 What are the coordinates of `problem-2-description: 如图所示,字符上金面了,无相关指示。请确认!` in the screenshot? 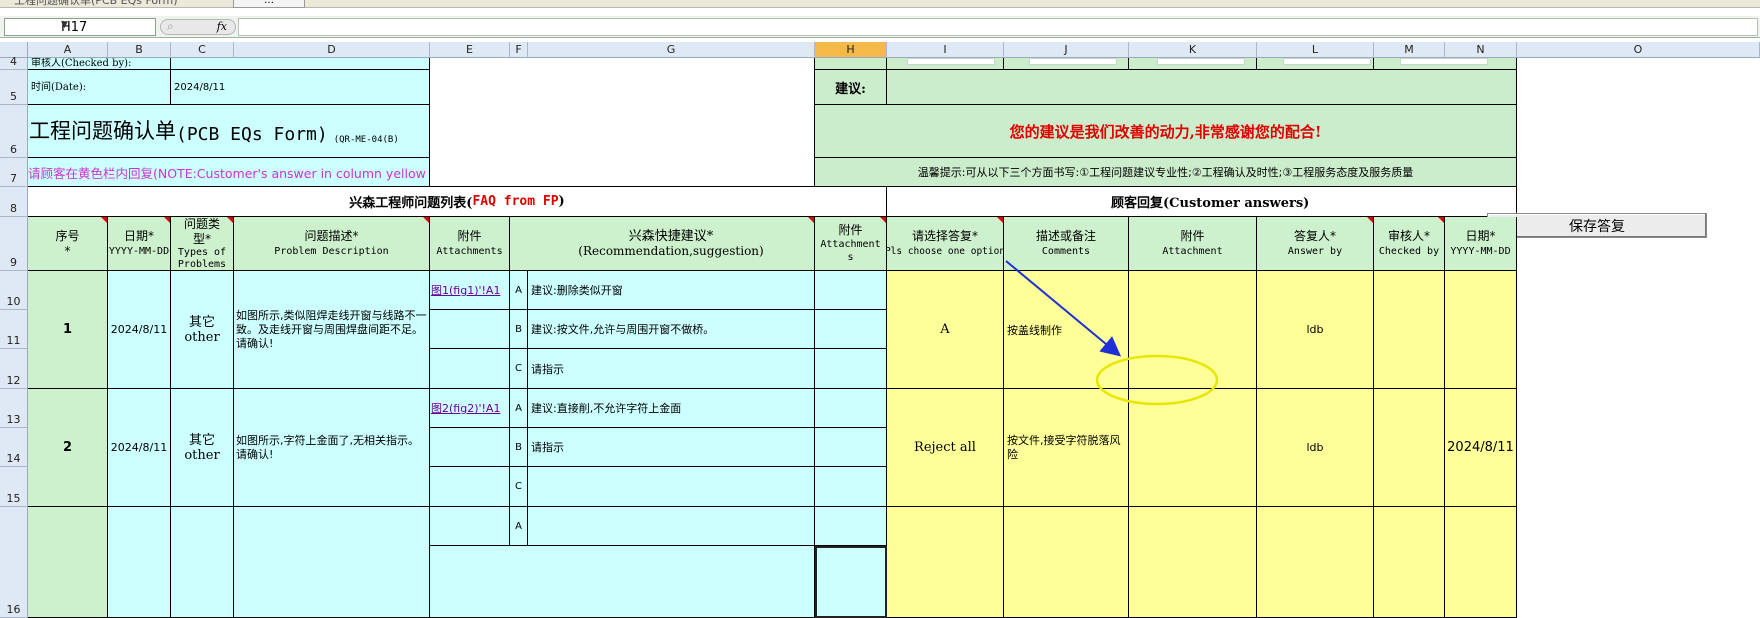 It's located at (332, 448).